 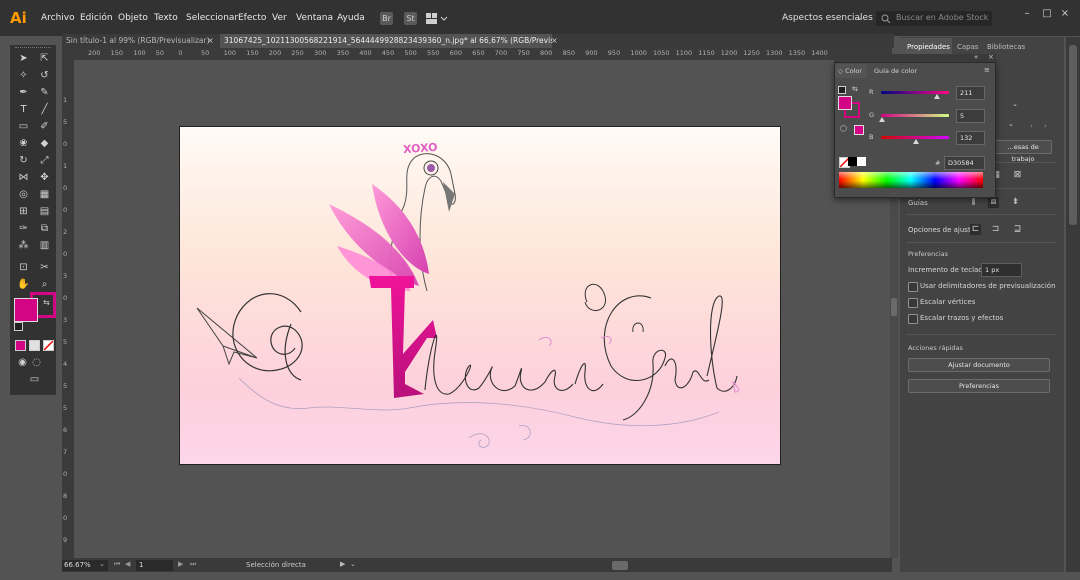 What do you see at coordinates (23, 160) in the screenshot?
I see `rotate-tool-icon: ↻` at bounding box center [23, 160].